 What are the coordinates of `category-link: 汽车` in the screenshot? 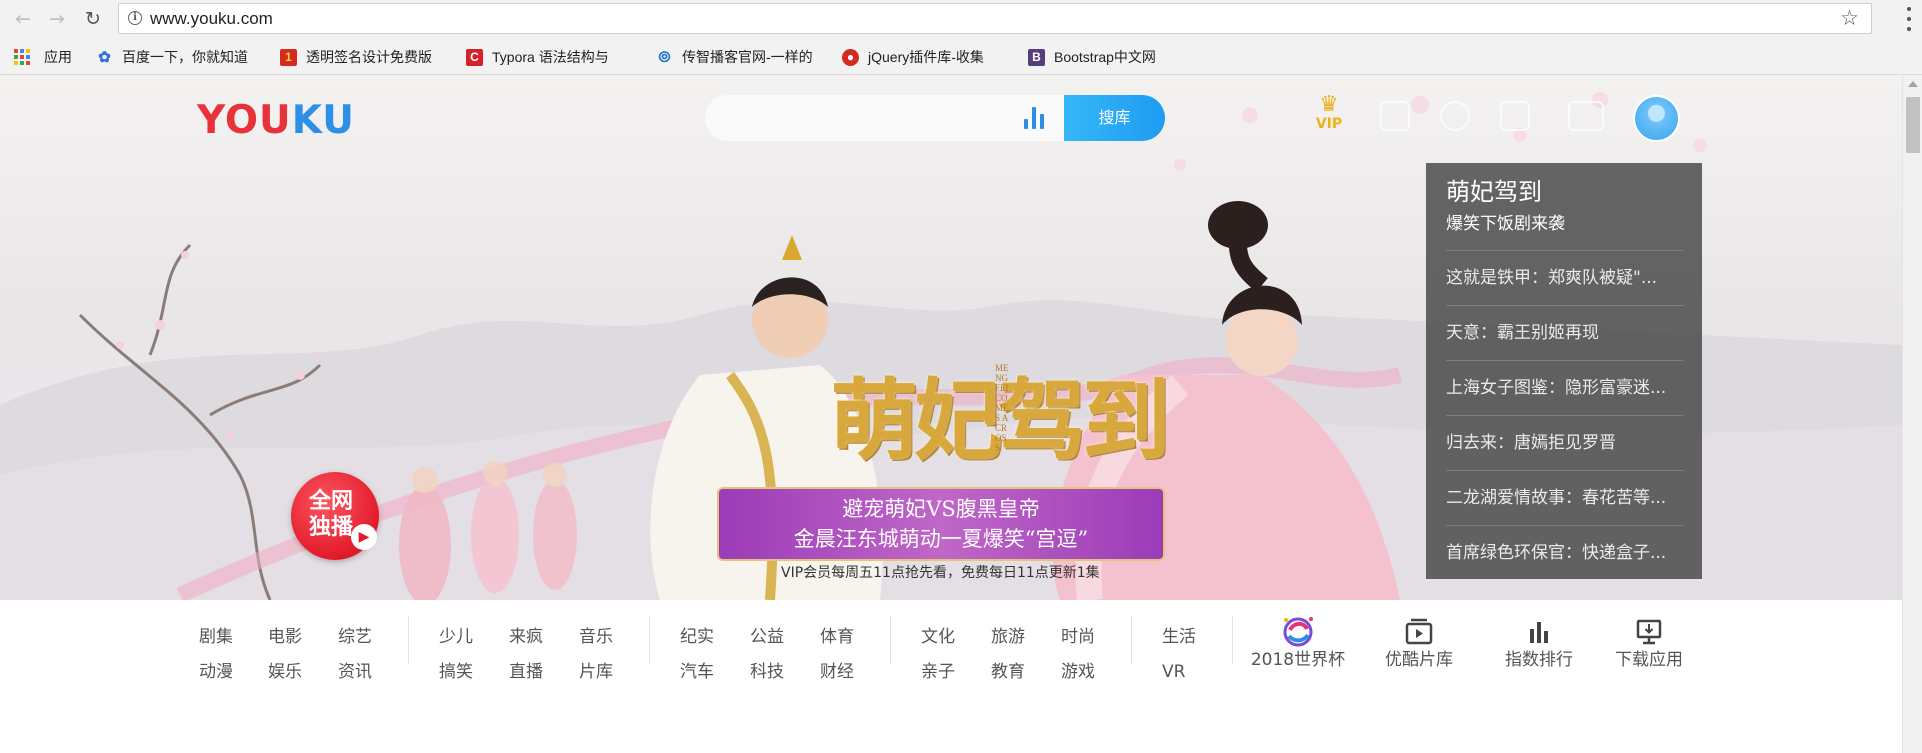 It's located at (697, 672).